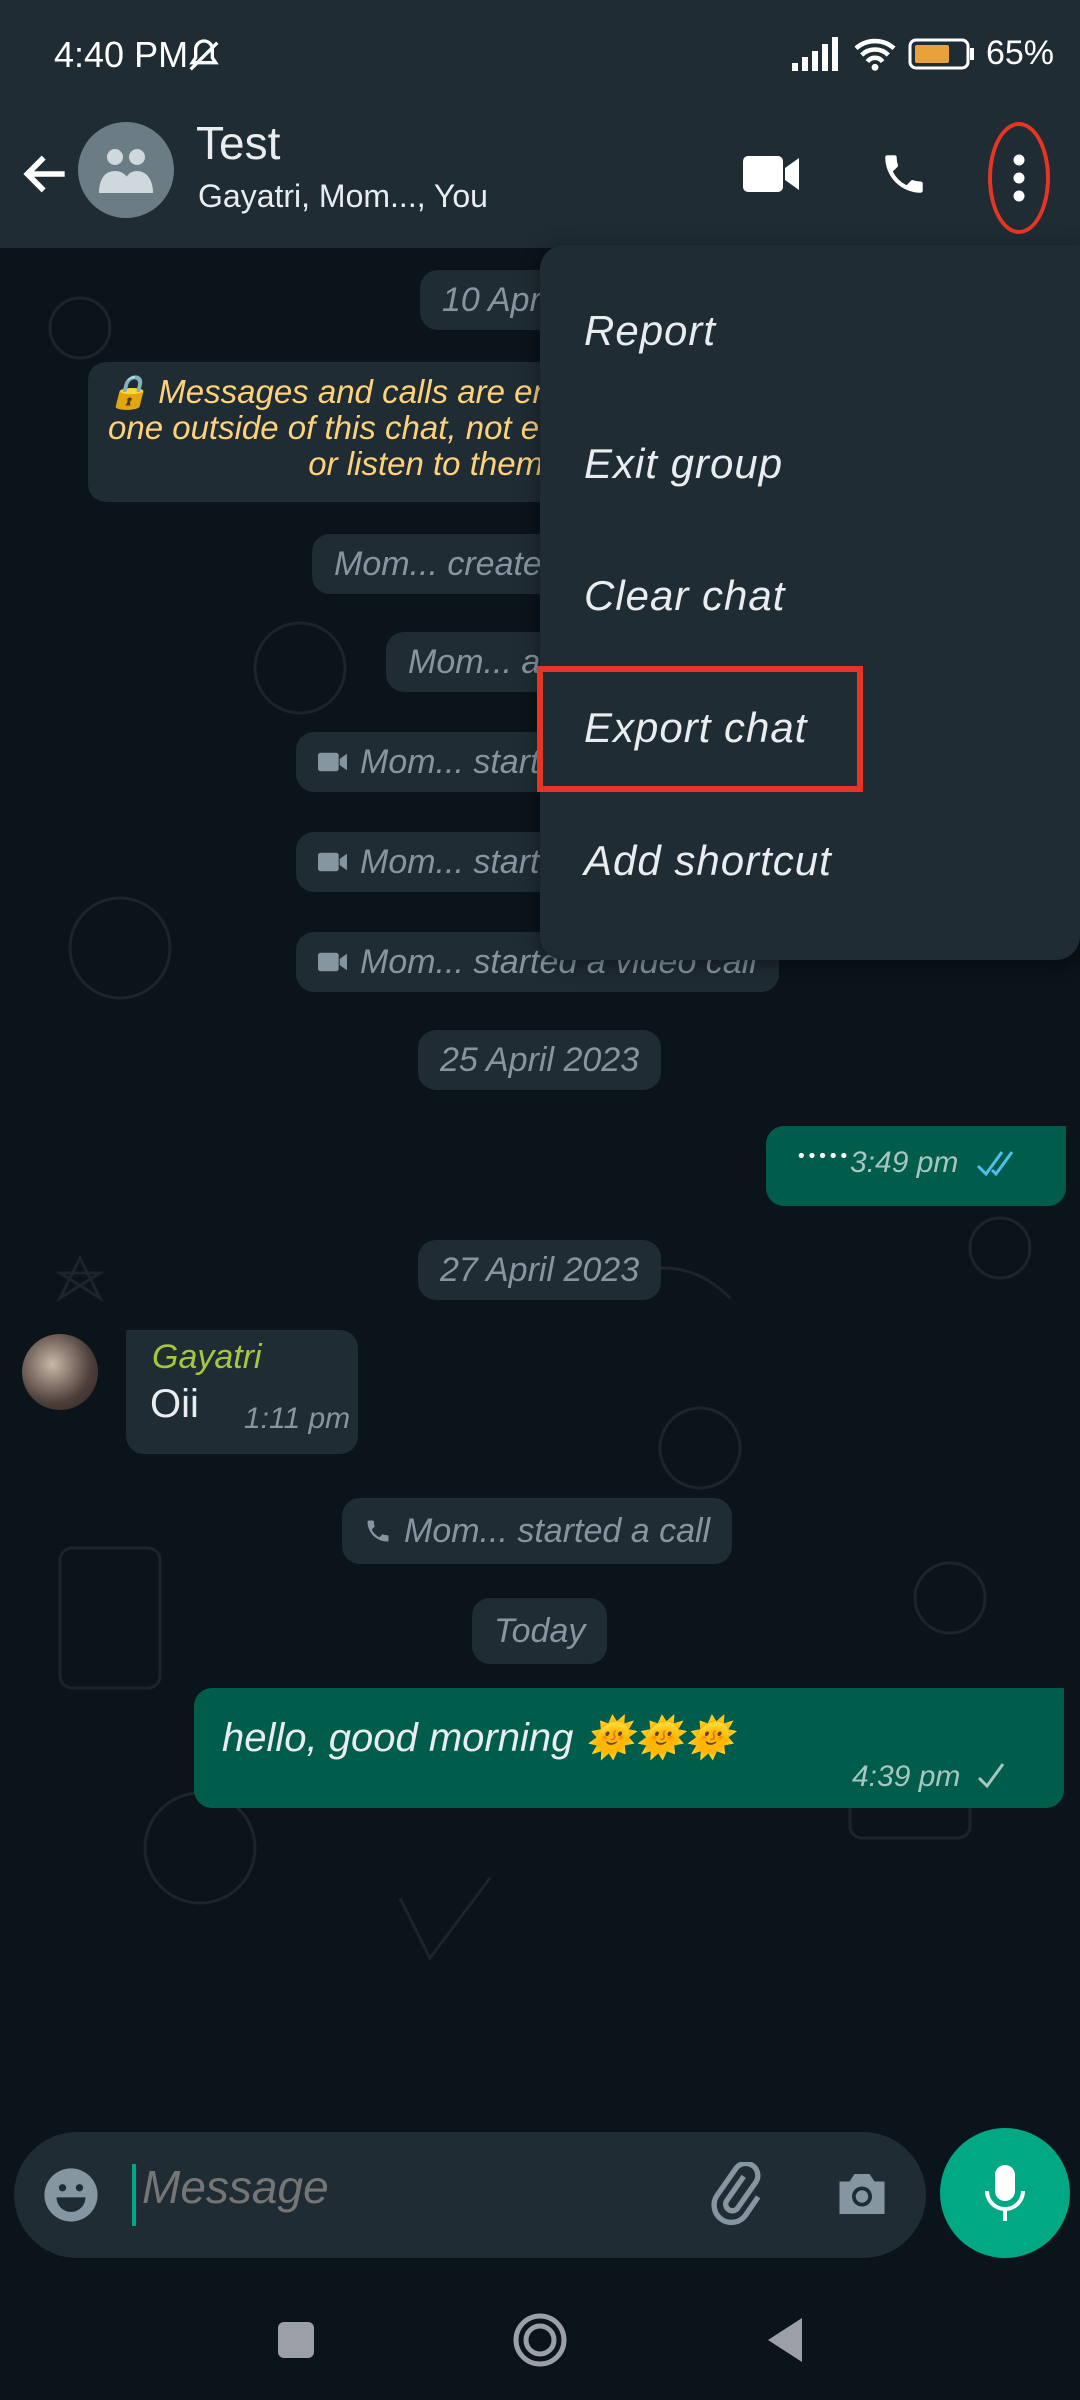  What do you see at coordinates (862, 2194) in the screenshot?
I see `camera-icon` at bounding box center [862, 2194].